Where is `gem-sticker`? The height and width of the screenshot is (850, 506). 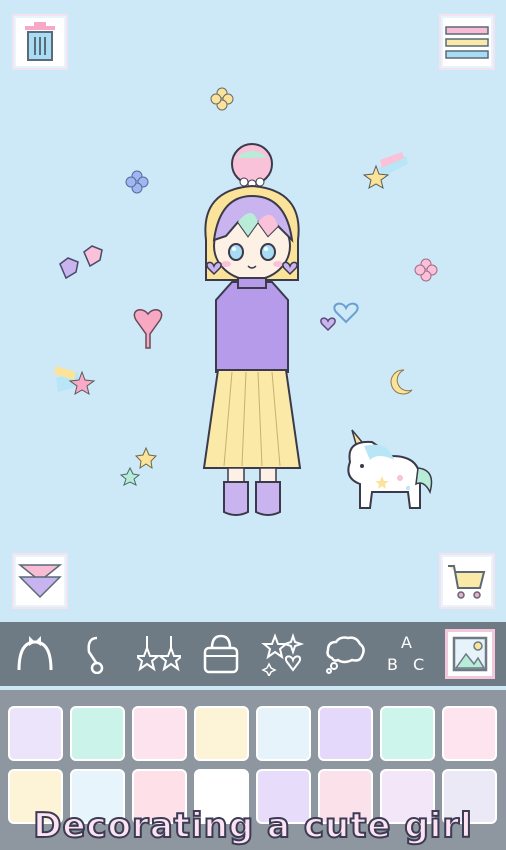 gem-sticker is located at coordinates (81, 262).